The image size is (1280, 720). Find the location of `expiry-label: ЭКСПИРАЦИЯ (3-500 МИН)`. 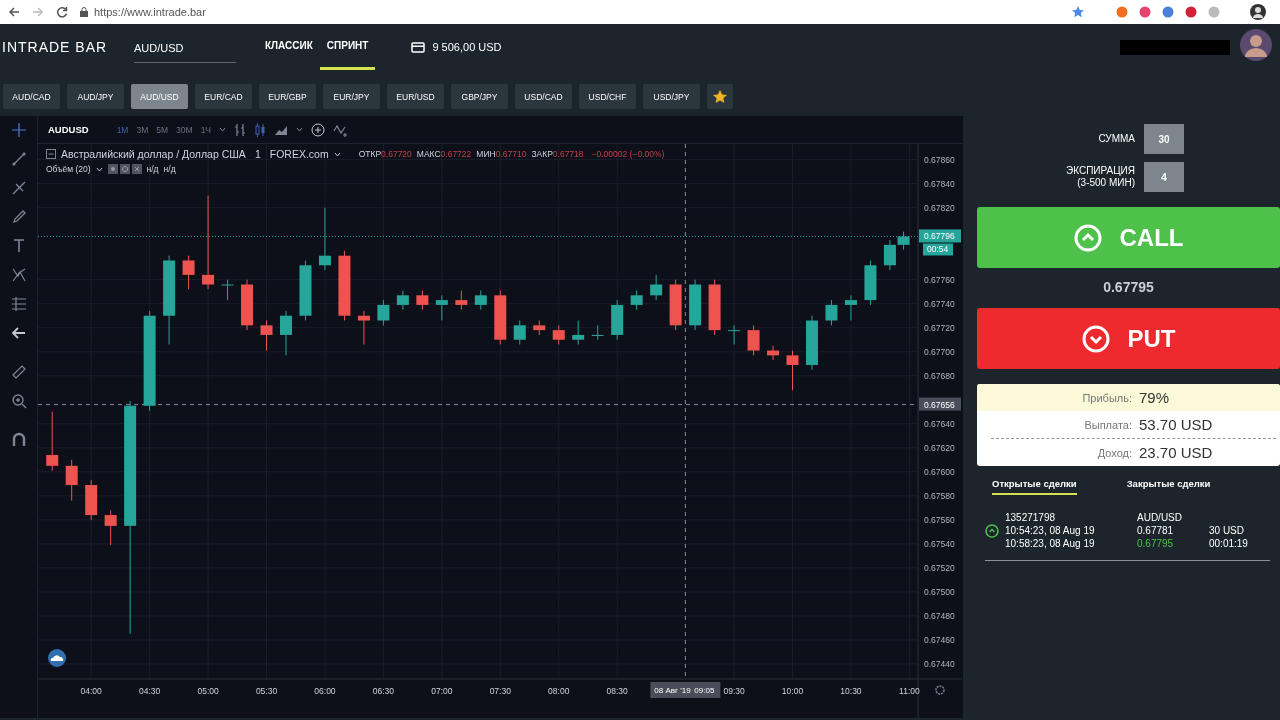

expiry-label: ЭКСПИРАЦИЯ (3-500 МИН) is located at coordinates (1100, 177).